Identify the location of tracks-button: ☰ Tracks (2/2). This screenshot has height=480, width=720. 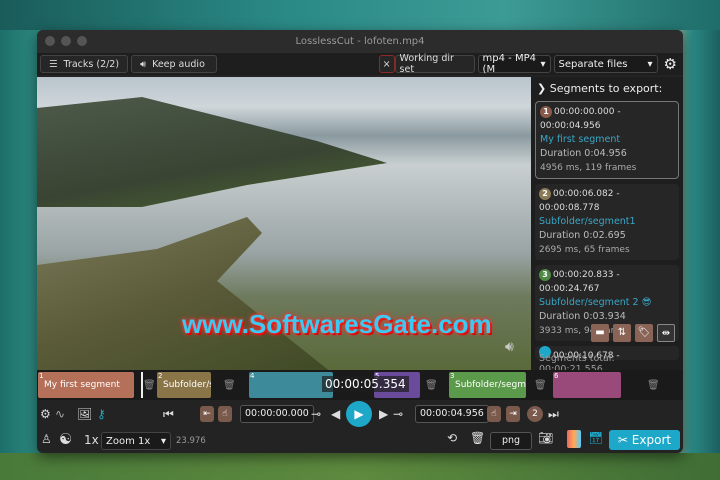
(84, 64).